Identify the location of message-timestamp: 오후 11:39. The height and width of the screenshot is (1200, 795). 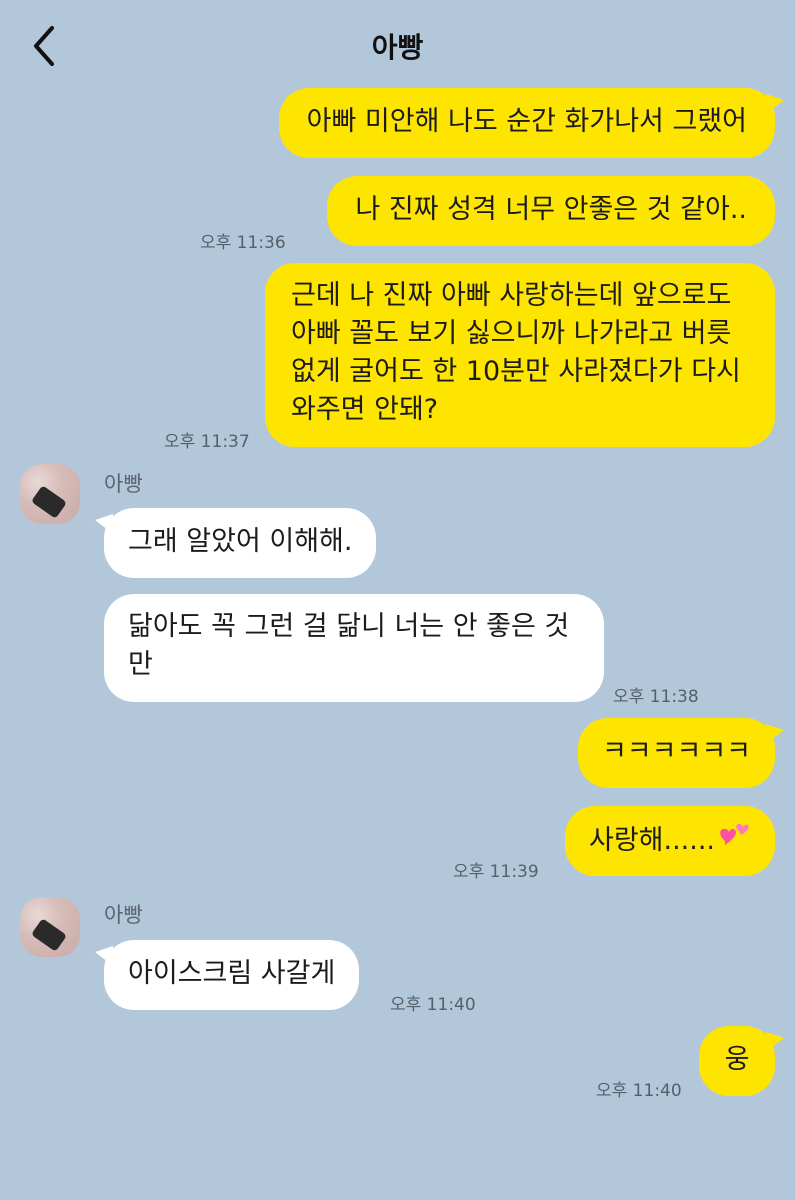
(496, 872).